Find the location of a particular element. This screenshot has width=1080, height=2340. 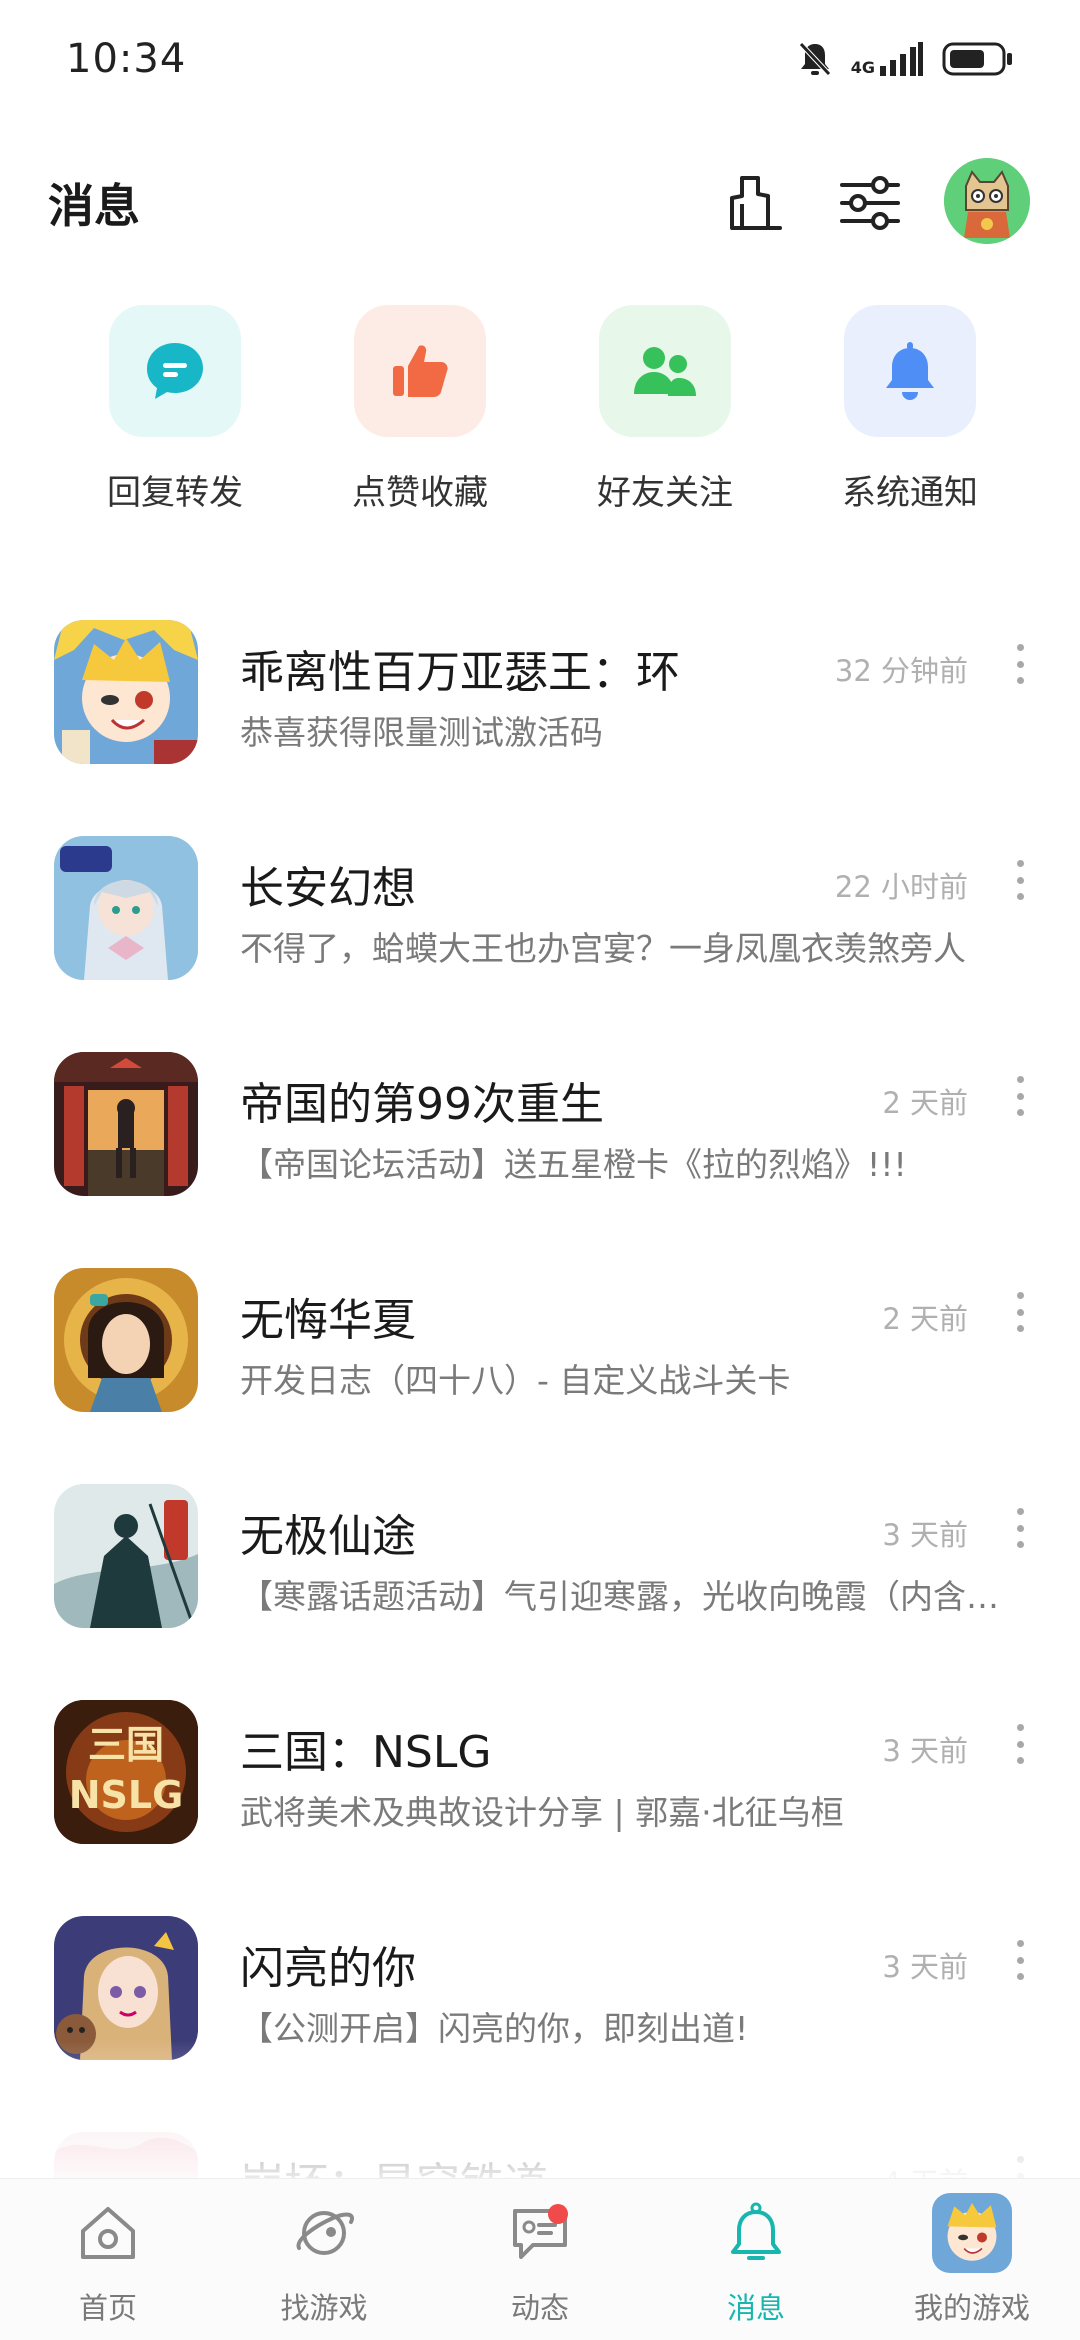

nav-label: 动态 is located at coordinates (539, 2308).